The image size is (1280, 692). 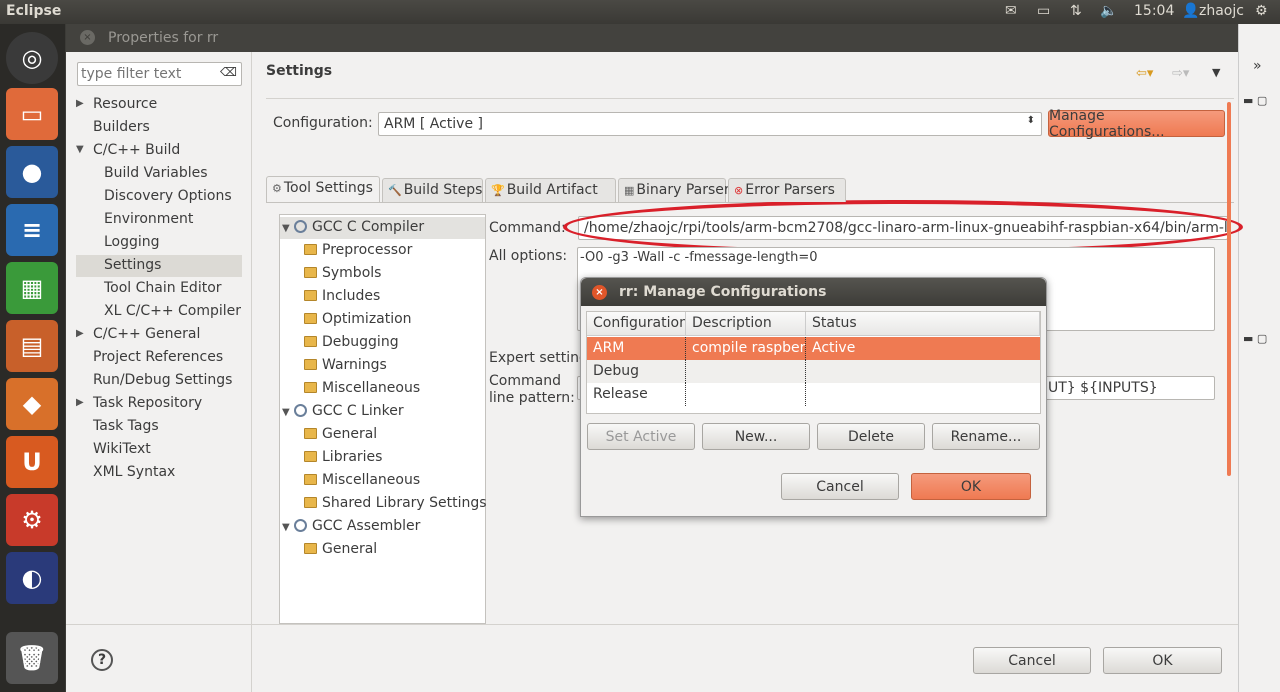 What do you see at coordinates (1154, 11) in the screenshot?
I see `clock: 15:04` at bounding box center [1154, 11].